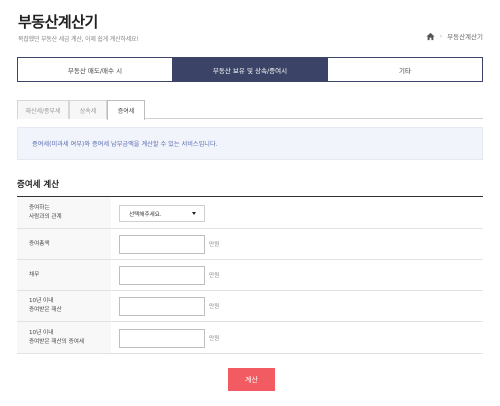 Image resolution: width=500 pixels, height=406 pixels. Describe the element at coordinates (45, 310) in the screenshot. I see `label-line: 증여받은 재산` at that location.